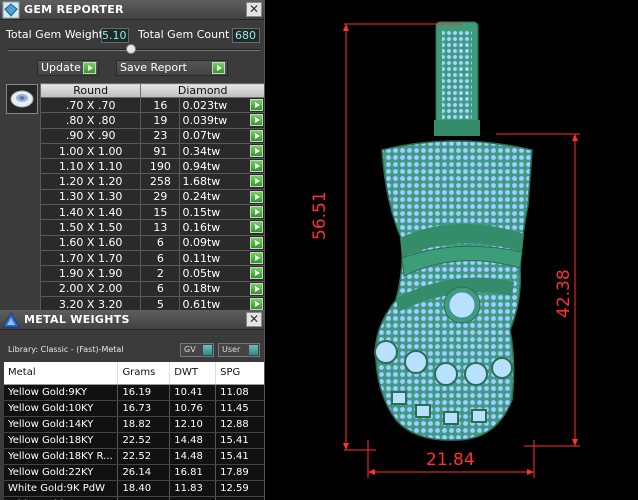  What do you see at coordinates (90, 90) in the screenshot?
I see `shape-header: Round` at bounding box center [90, 90].